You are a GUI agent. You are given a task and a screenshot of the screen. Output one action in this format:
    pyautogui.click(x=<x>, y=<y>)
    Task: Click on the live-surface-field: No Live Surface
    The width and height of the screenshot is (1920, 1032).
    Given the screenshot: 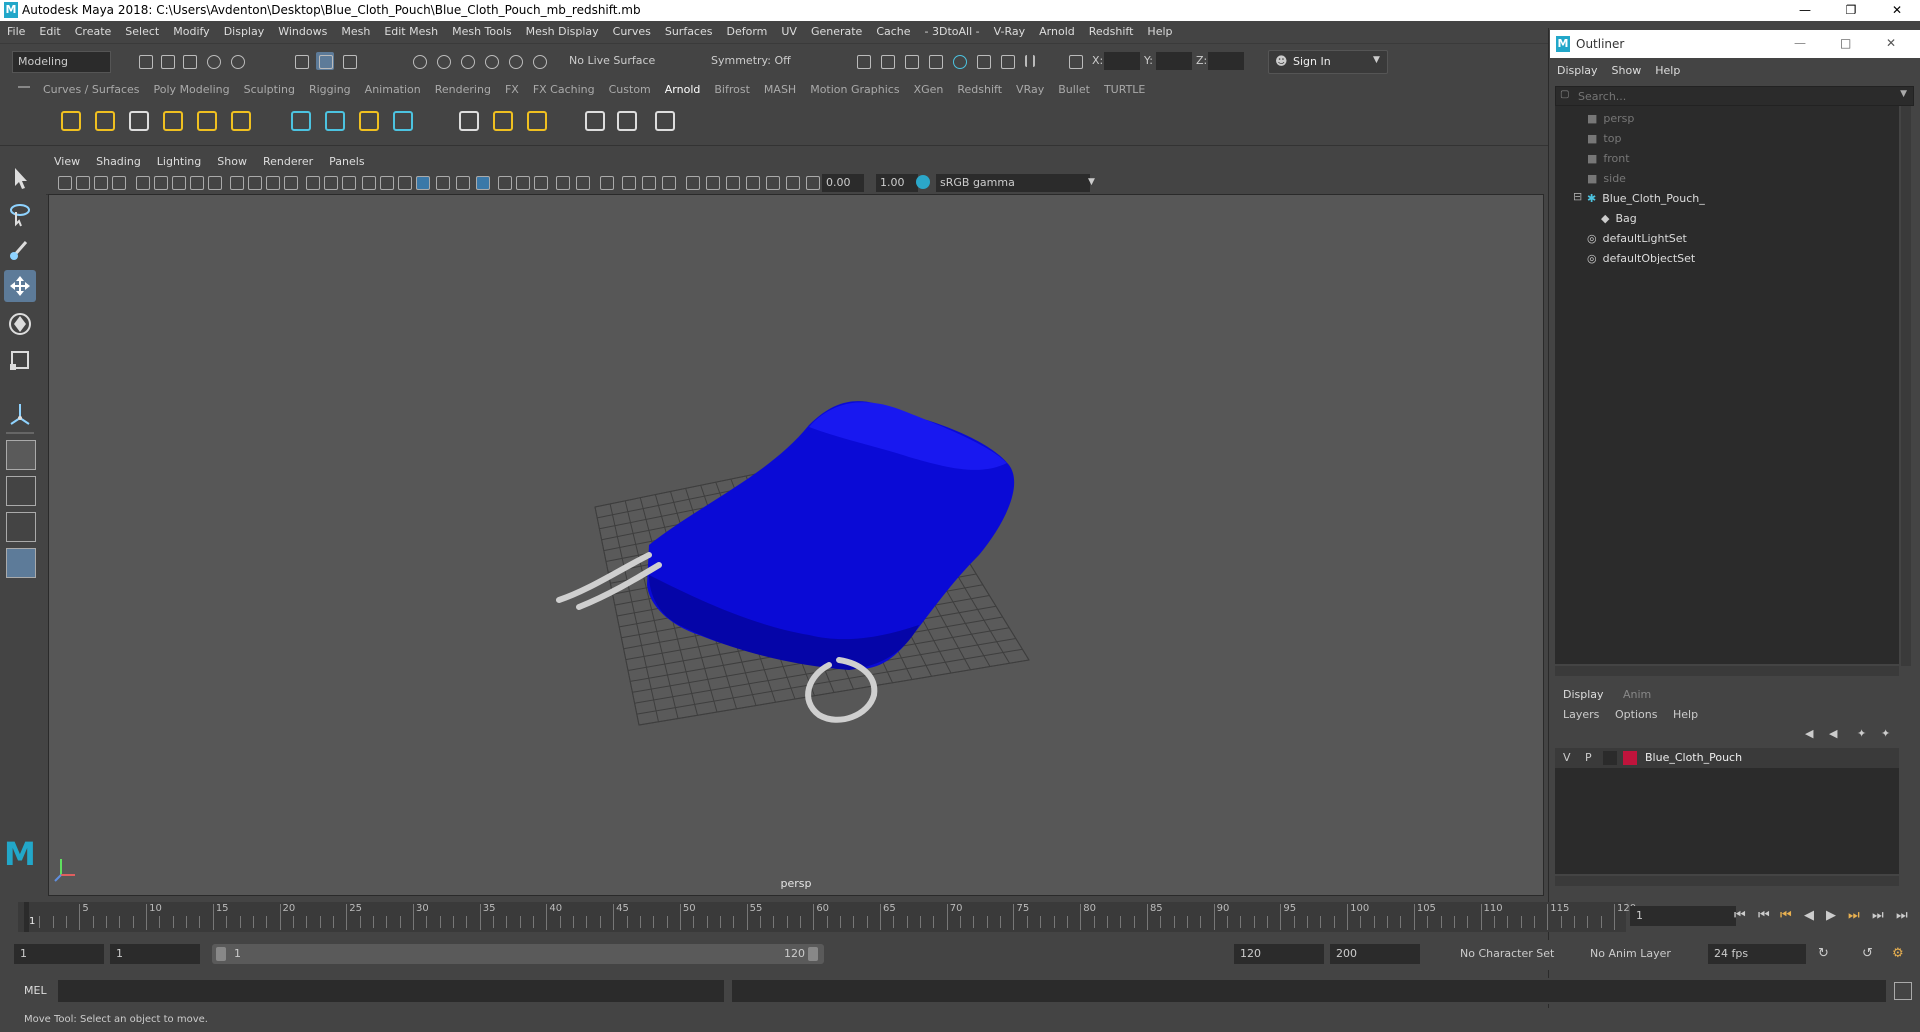 What is the action you would take?
    pyautogui.click(x=616, y=61)
    